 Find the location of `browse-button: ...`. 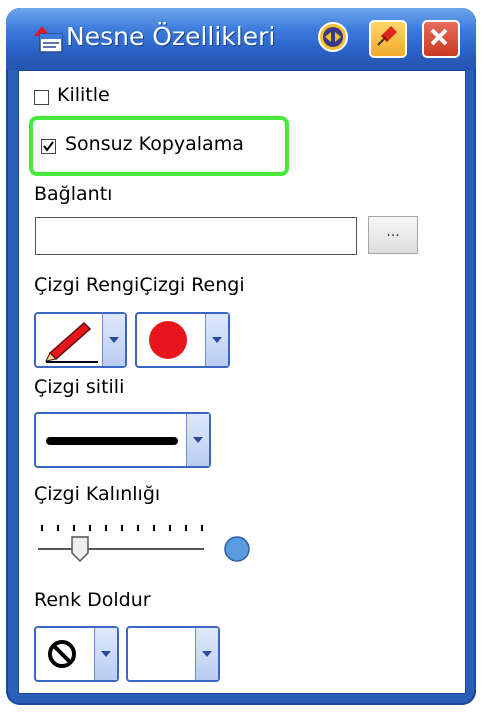

browse-button: ... is located at coordinates (393, 235).